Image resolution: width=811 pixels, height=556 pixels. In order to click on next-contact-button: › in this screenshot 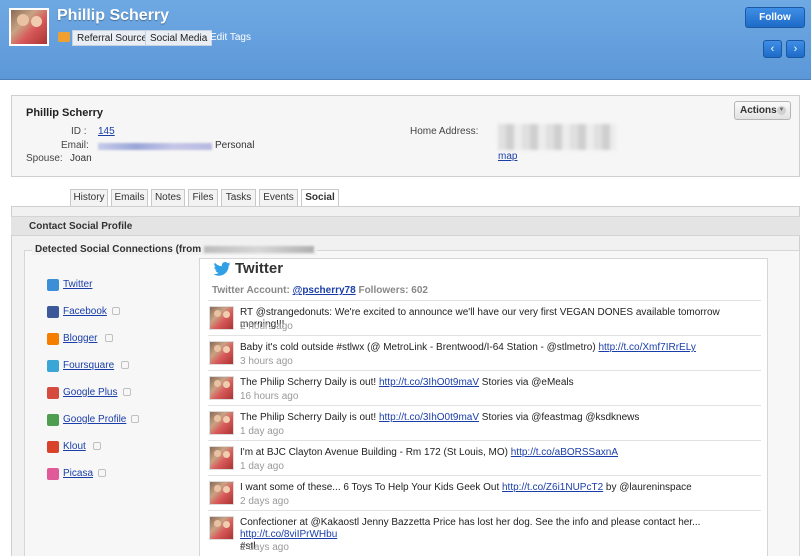, I will do `click(795, 49)`.